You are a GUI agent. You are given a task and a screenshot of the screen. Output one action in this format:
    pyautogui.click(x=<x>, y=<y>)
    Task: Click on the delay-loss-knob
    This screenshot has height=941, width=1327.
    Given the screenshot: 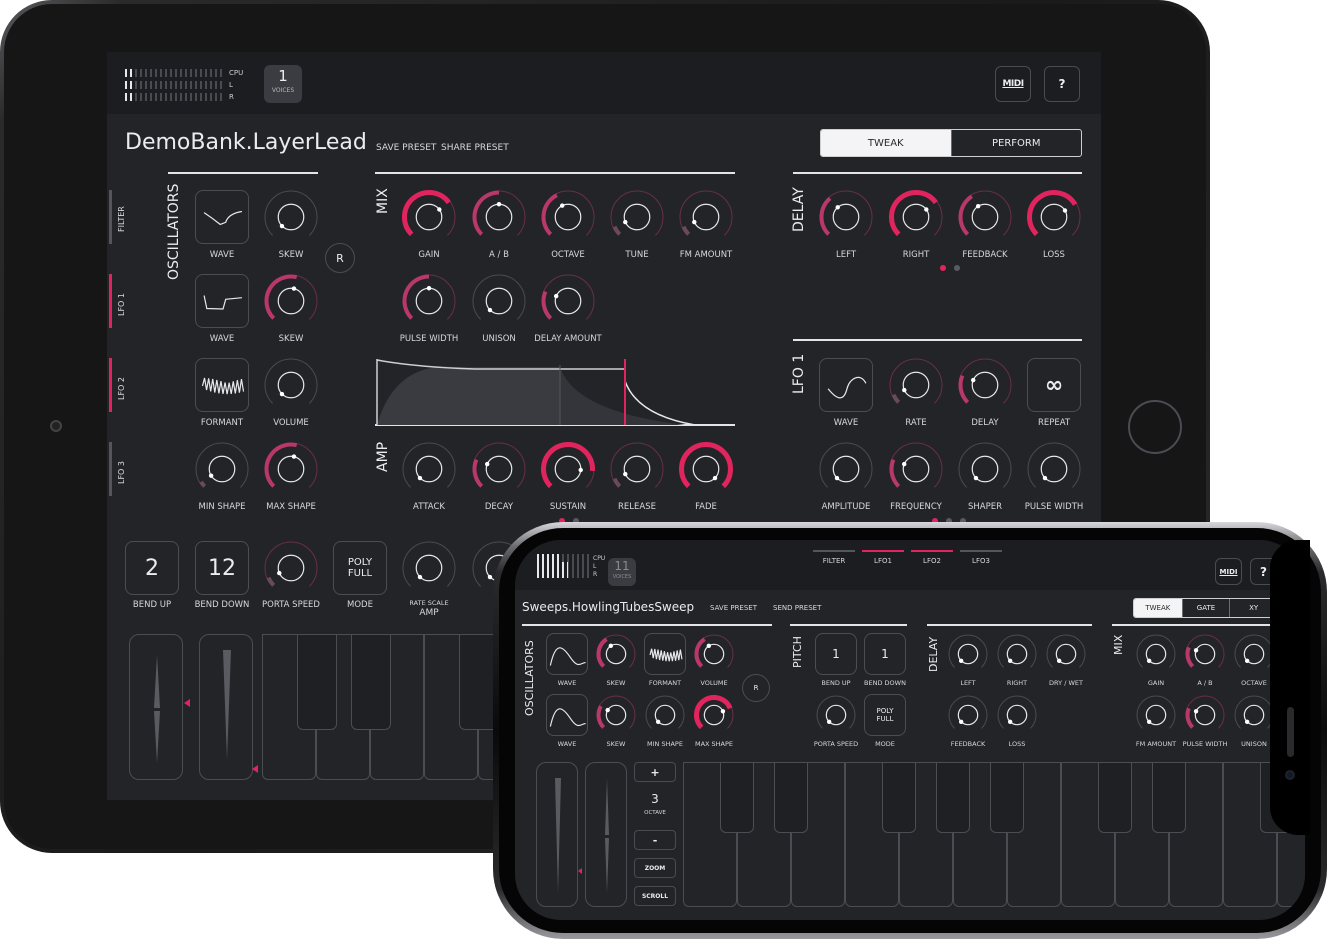 What is the action you would take?
    pyautogui.click(x=1054, y=217)
    